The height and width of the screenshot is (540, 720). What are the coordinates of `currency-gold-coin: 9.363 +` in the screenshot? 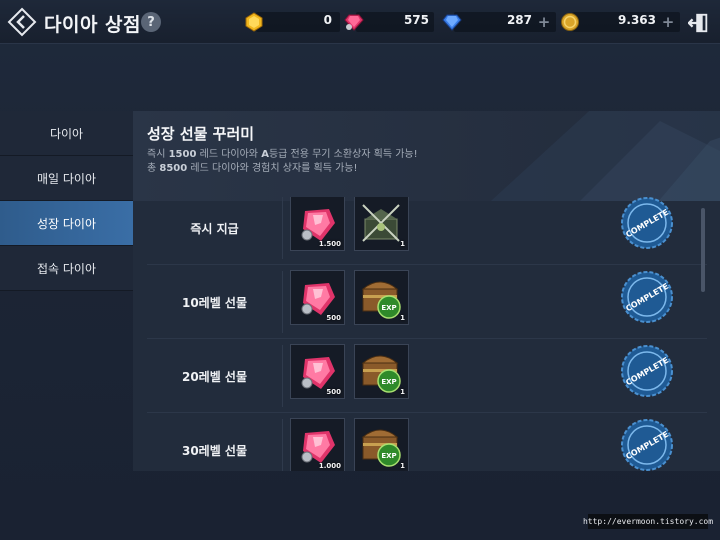 It's located at (620, 22).